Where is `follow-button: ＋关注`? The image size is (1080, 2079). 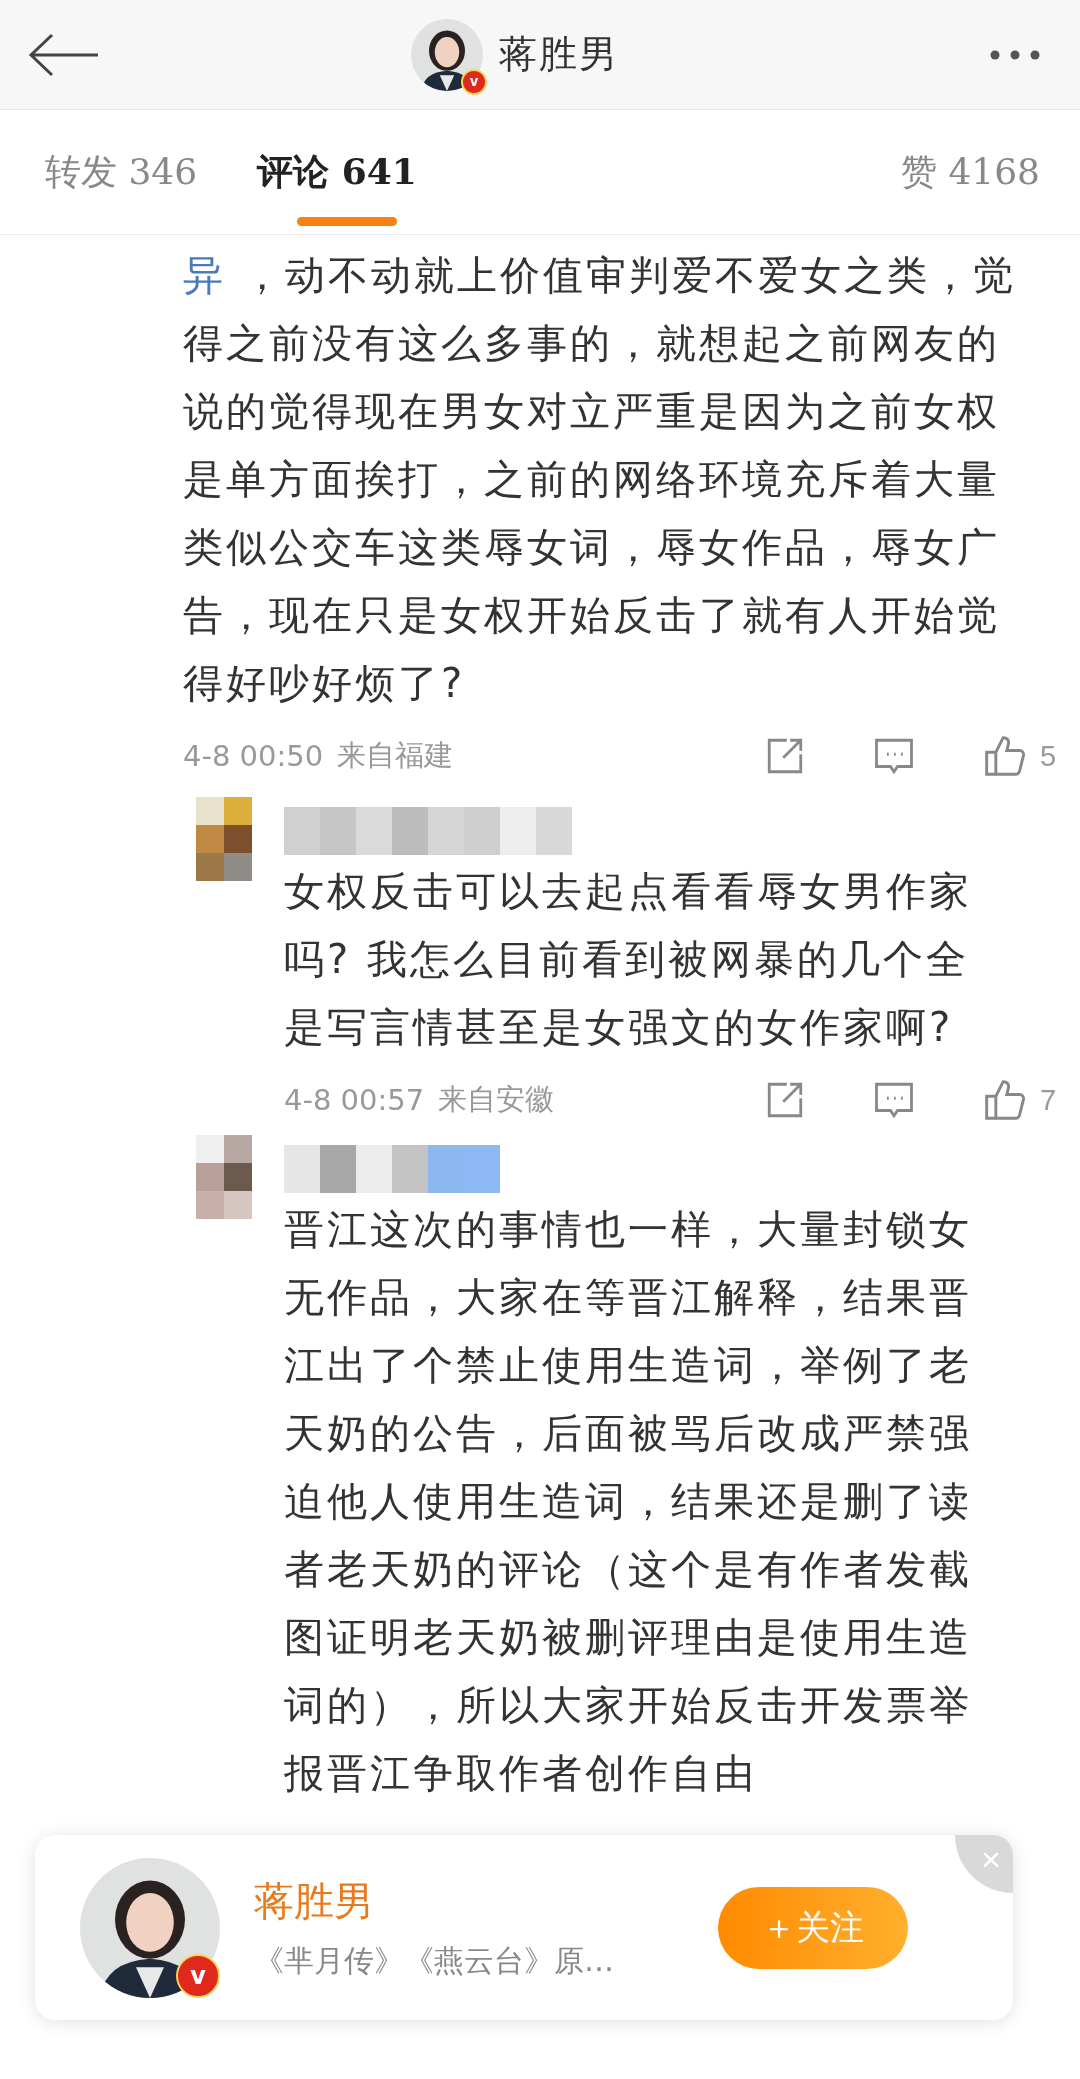
follow-button: ＋关注 is located at coordinates (813, 1927).